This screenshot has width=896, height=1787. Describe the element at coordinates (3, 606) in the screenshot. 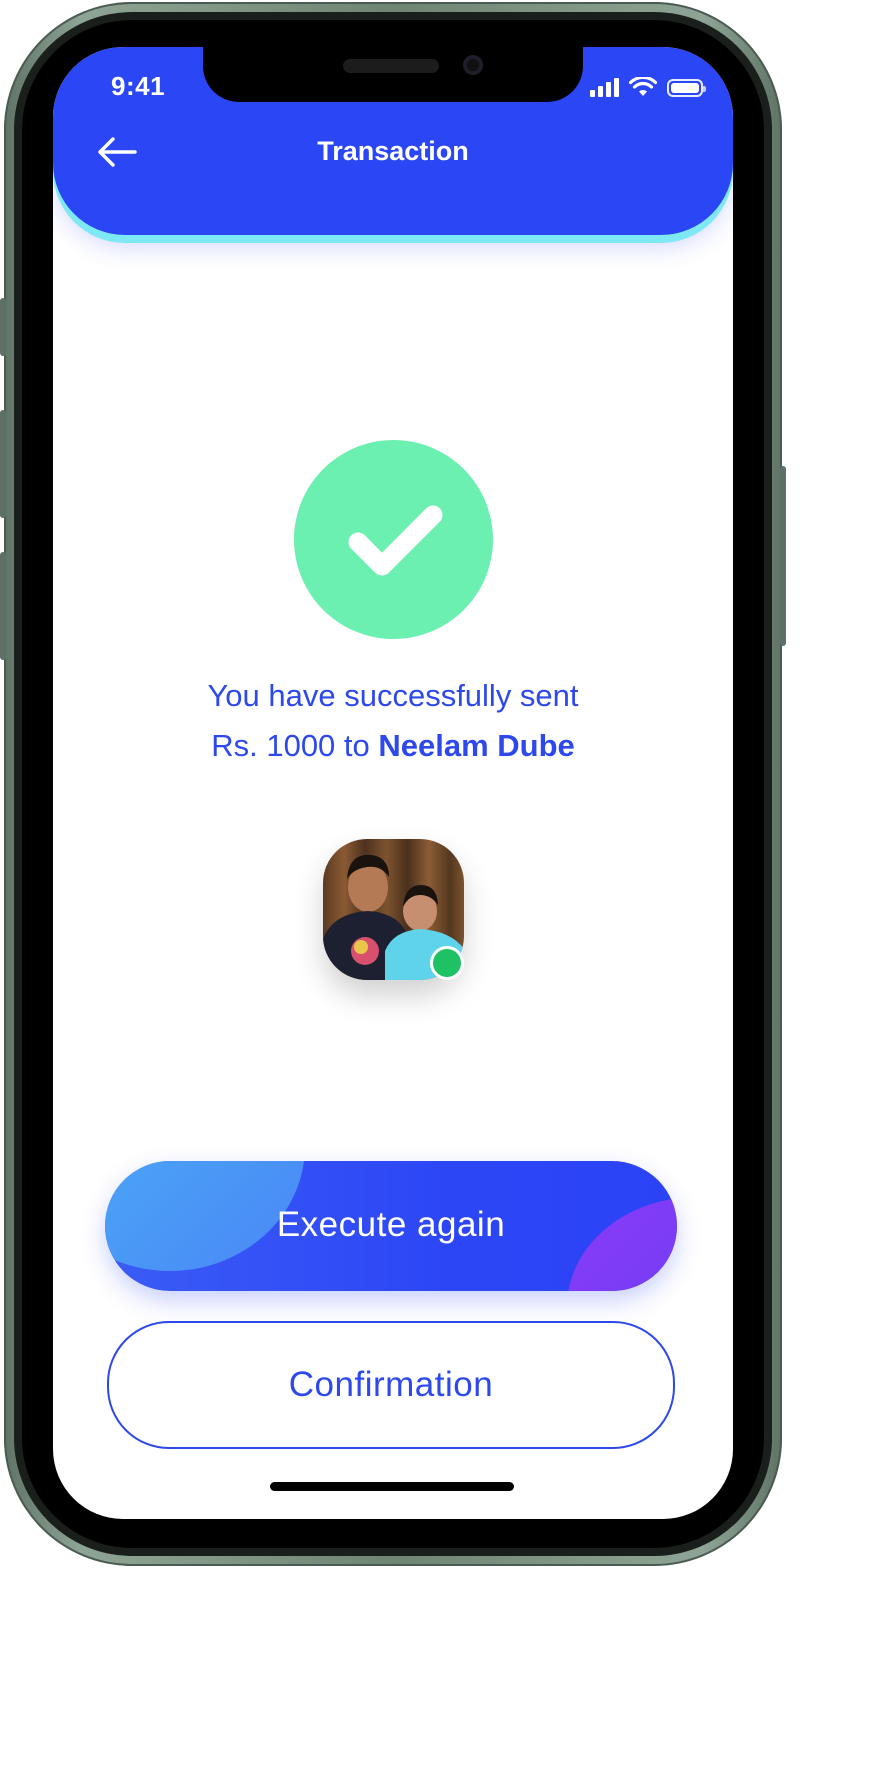

I see `volume-down-button` at that location.